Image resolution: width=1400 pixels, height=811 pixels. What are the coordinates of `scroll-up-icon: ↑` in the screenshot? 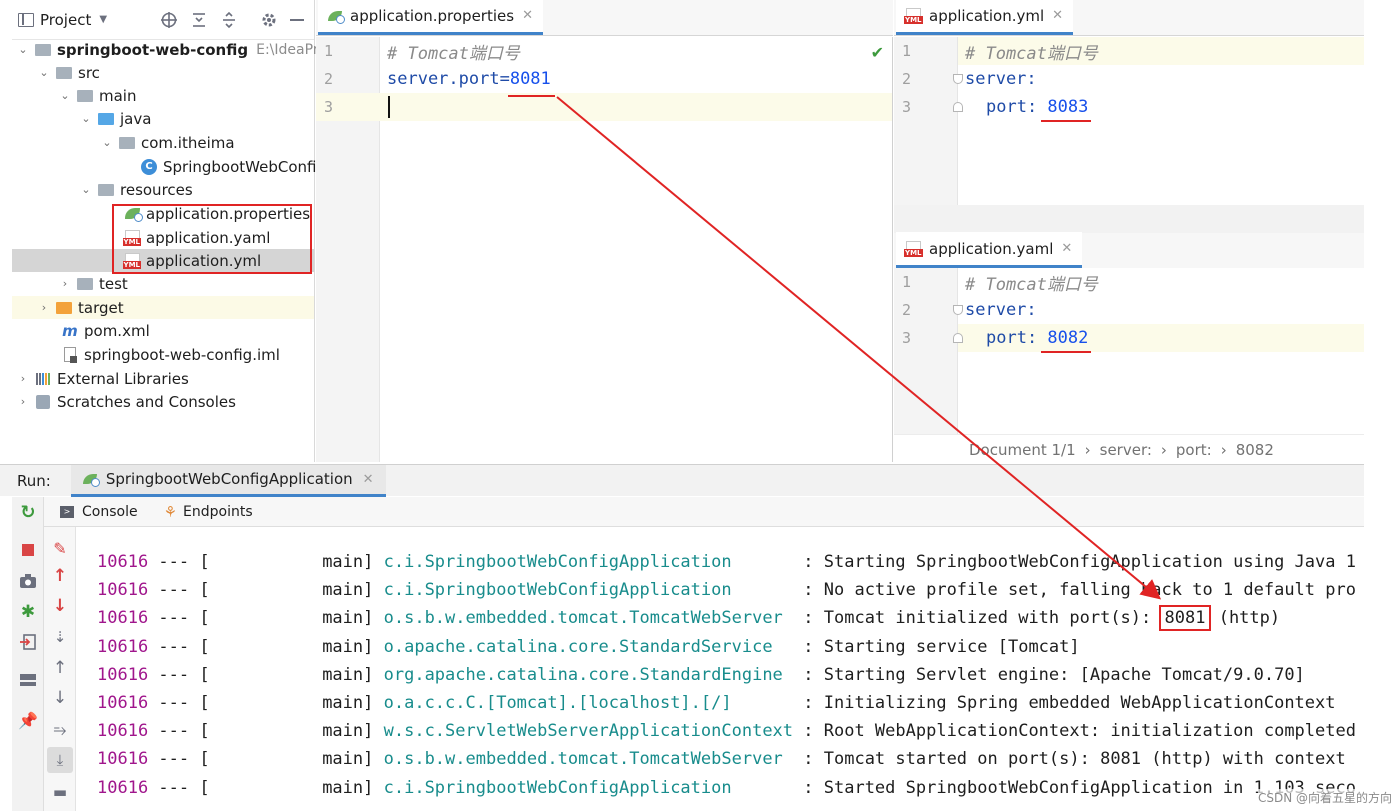 It's located at (60, 668).